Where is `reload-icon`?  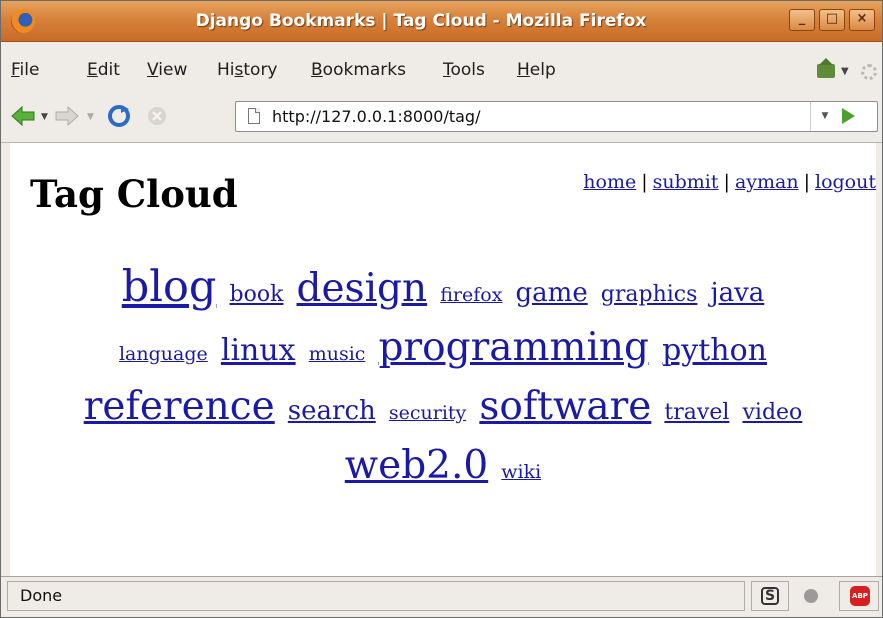 reload-icon is located at coordinates (119, 116).